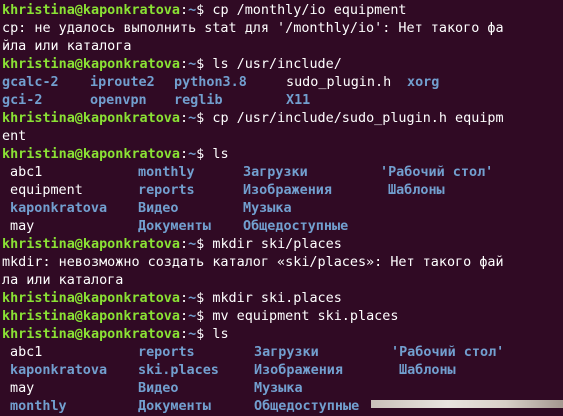 The image size is (563, 416). What do you see at coordinates (174, 406) in the screenshot?
I see `directory-entry: Документы` at bounding box center [174, 406].